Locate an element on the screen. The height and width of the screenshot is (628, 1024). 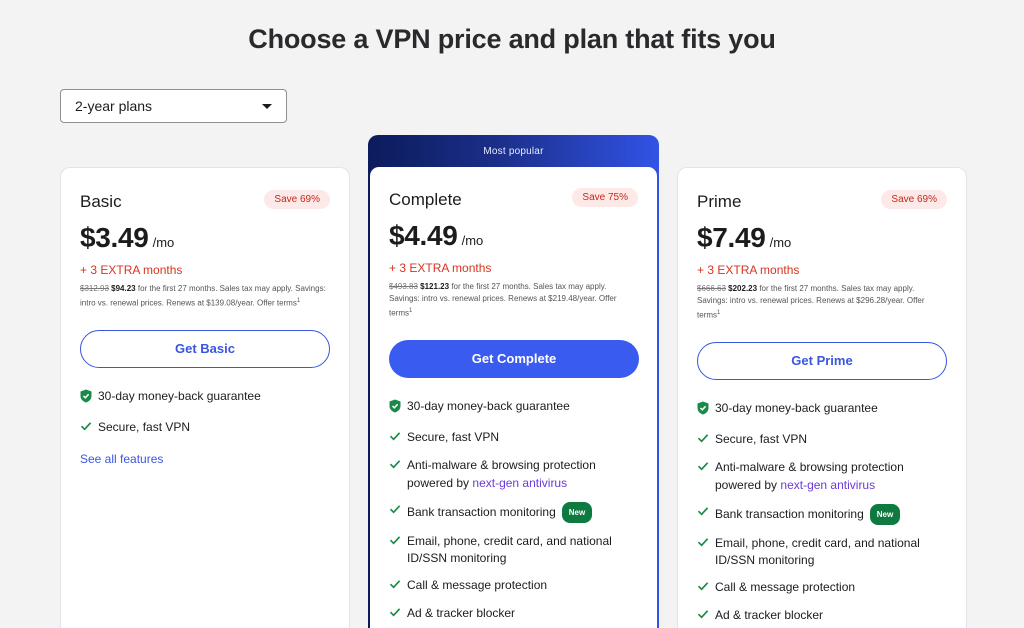
get-complete-button: Get Complete is located at coordinates (514, 358).